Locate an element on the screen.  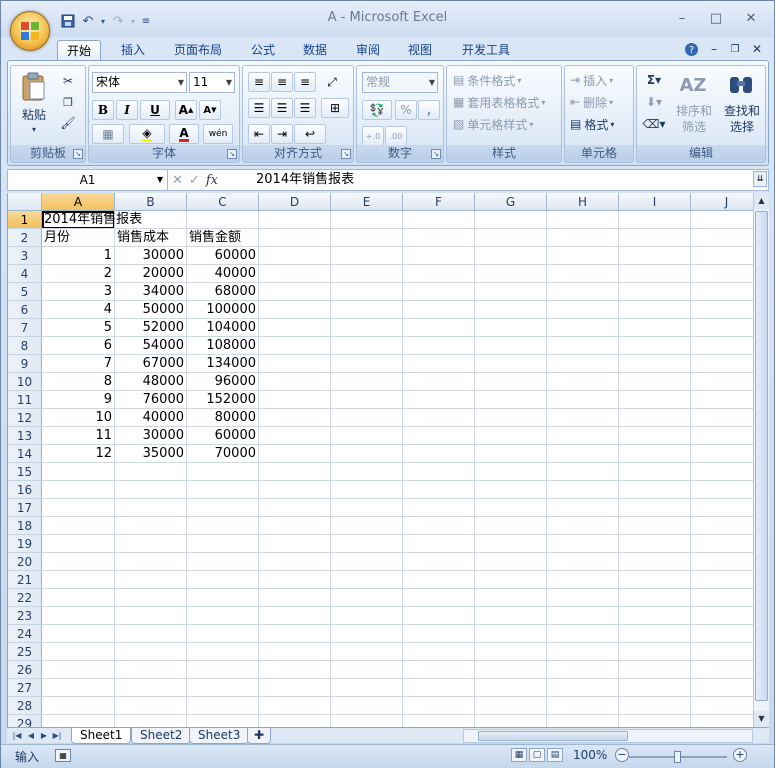
cell-E10 is located at coordinates (367, 382).